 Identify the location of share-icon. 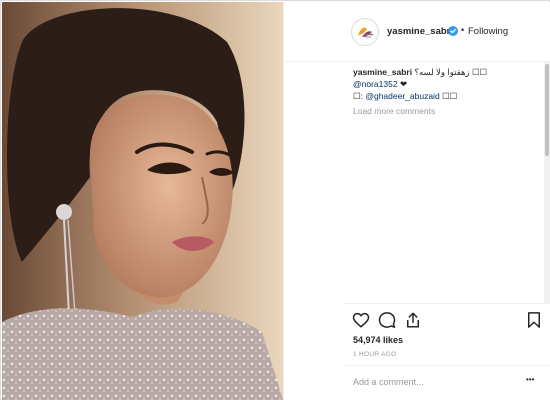
(413, 320).